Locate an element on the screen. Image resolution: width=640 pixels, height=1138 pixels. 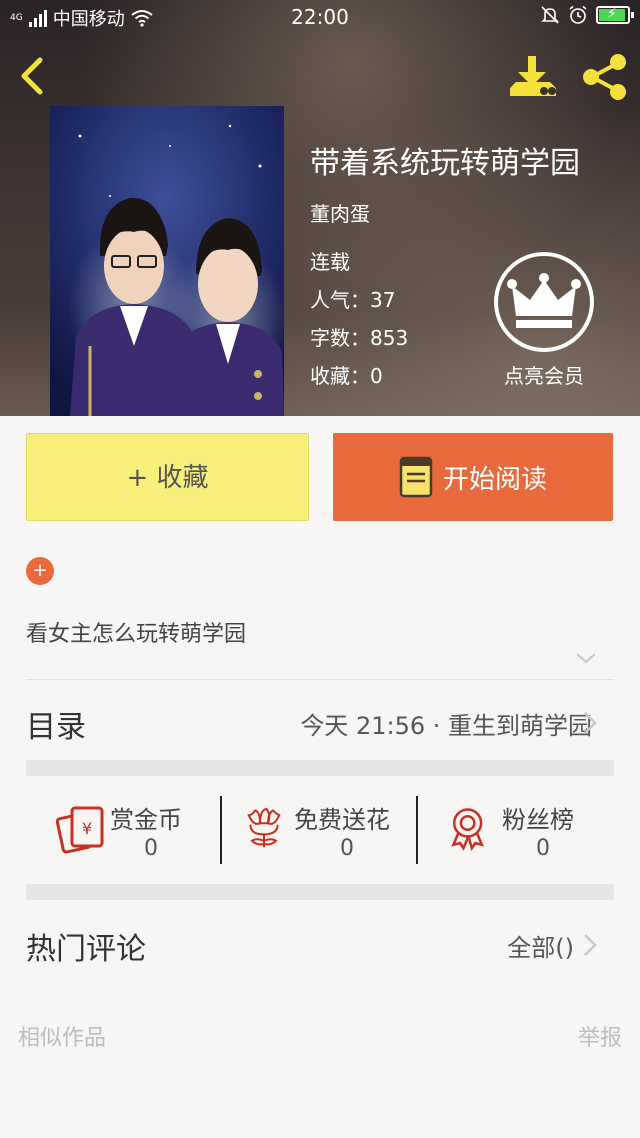
similar-works-label: 相似作品 is located at coordinates (62, 1038).